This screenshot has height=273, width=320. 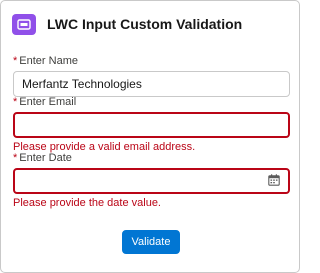 I want to click on email-input, so click(x=151, y=125).